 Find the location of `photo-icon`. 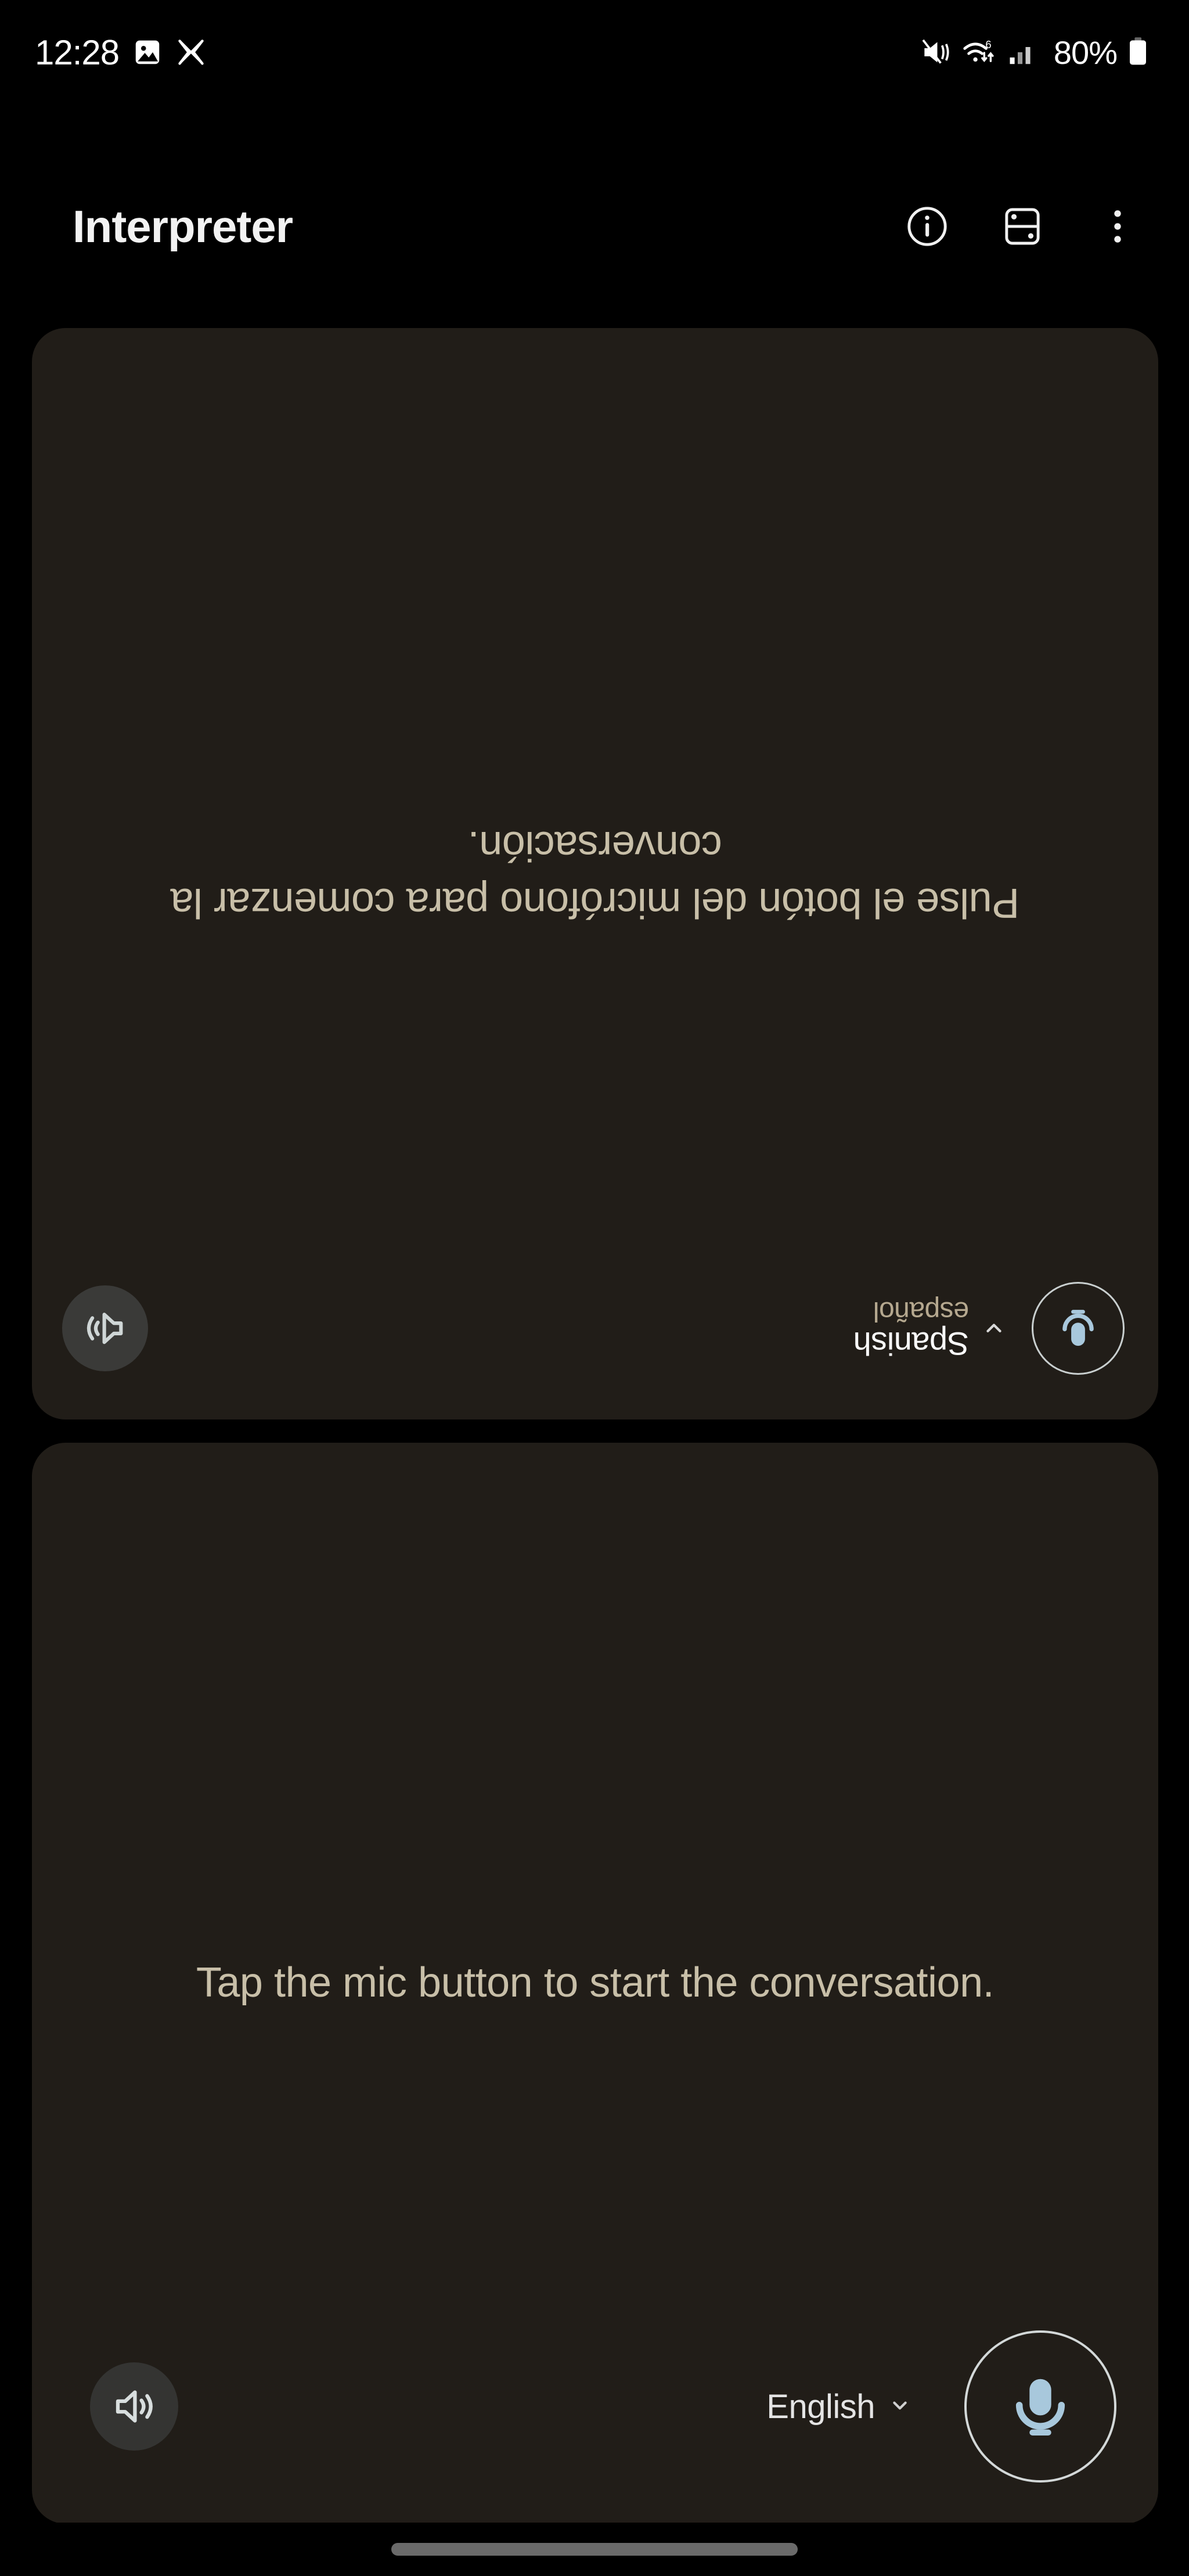

photo-icon is located at coordinates (147, 52).